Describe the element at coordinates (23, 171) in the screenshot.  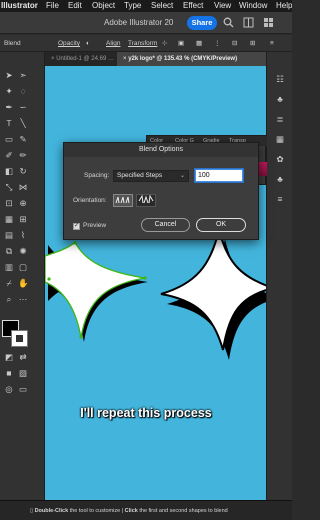
I see `rotate-tool-icon: ↻` at that location.